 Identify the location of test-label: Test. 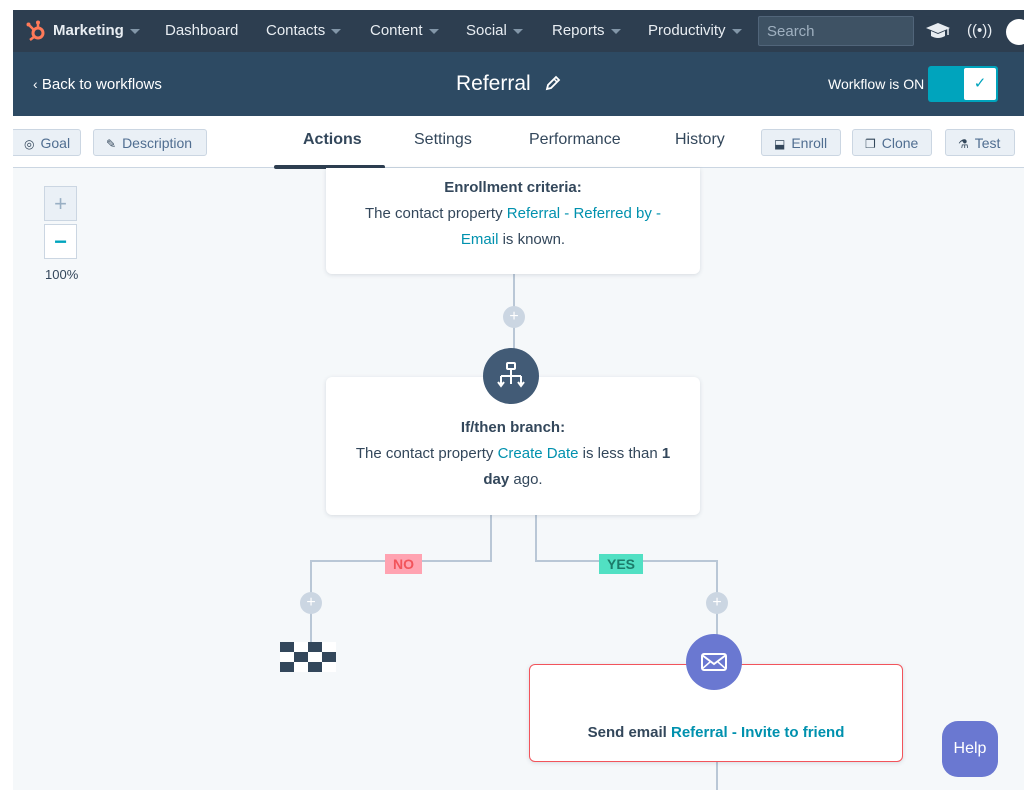
(987, 143).